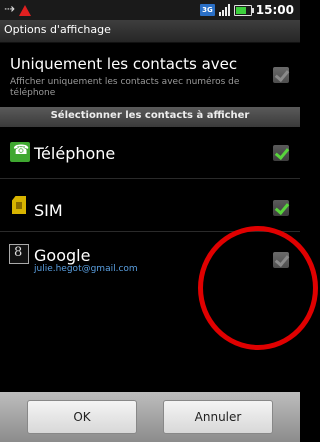 The height and width of the screenshot is (442, 320). I want to click on option-title: Uniquement les contacts avec, so click(124, 64).